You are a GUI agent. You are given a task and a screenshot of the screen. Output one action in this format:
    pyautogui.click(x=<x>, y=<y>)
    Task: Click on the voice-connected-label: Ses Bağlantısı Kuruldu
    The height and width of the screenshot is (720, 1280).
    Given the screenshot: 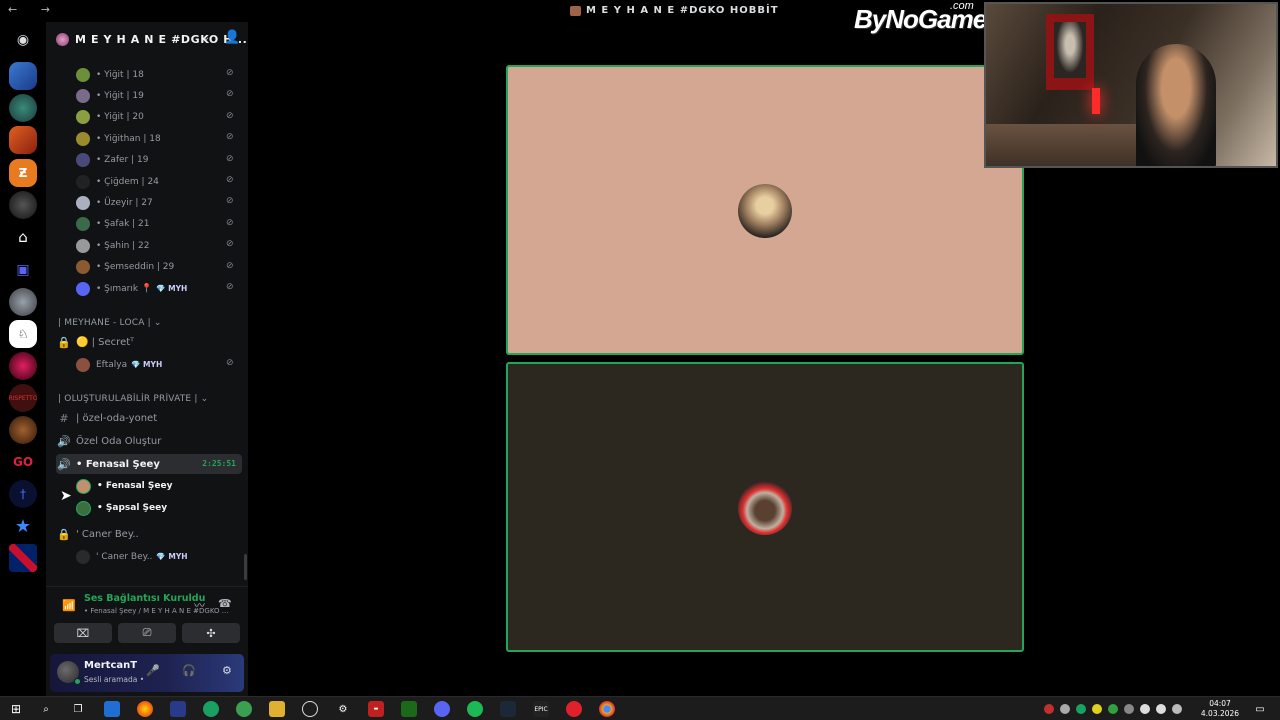 What is the action you would take?
    pyautogui.click(x=144, y=598)
    